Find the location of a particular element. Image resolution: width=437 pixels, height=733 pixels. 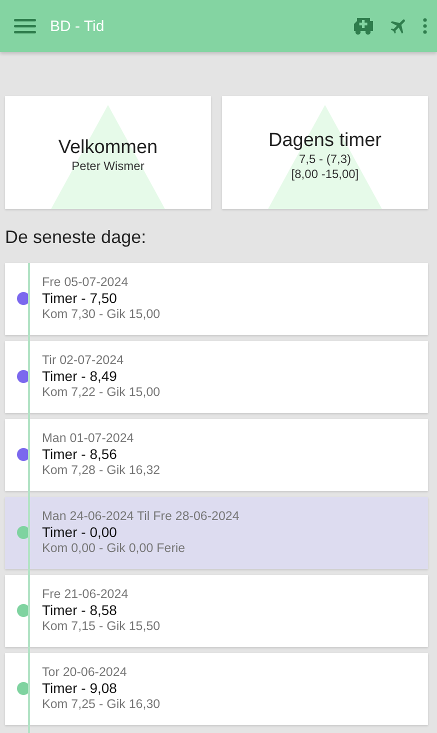

card-text: 7,5 - (7,3) is located at coordinates (325, 159).